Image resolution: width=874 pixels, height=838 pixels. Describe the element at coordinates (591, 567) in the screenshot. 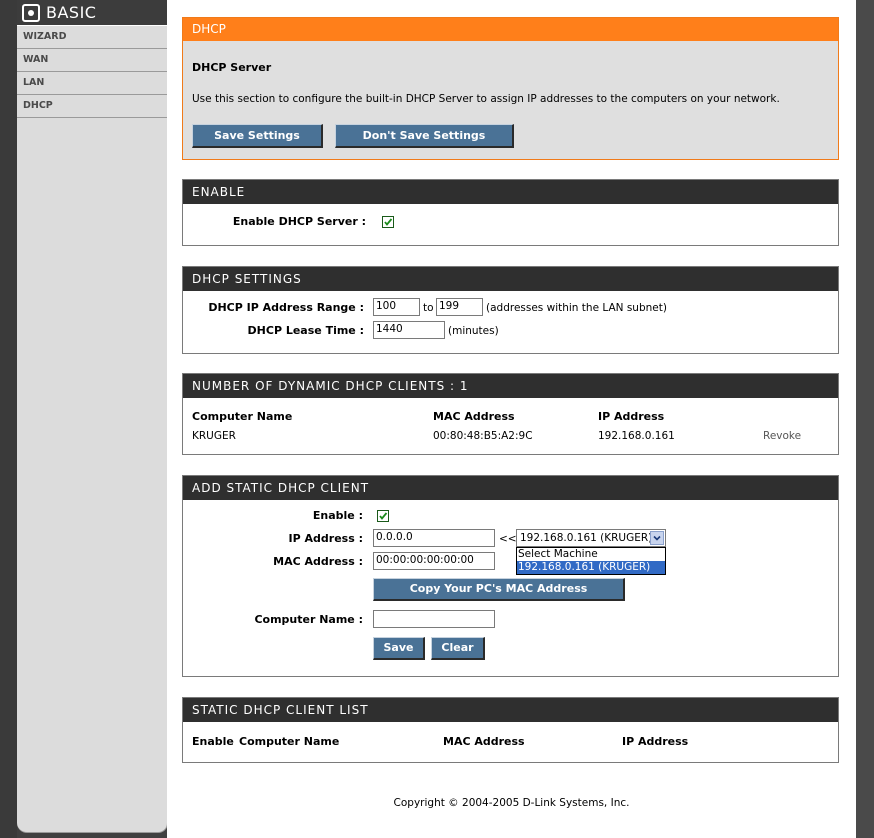

I see `machine-option-selected: 192.168.0.161 (KRUGER)` at that location.